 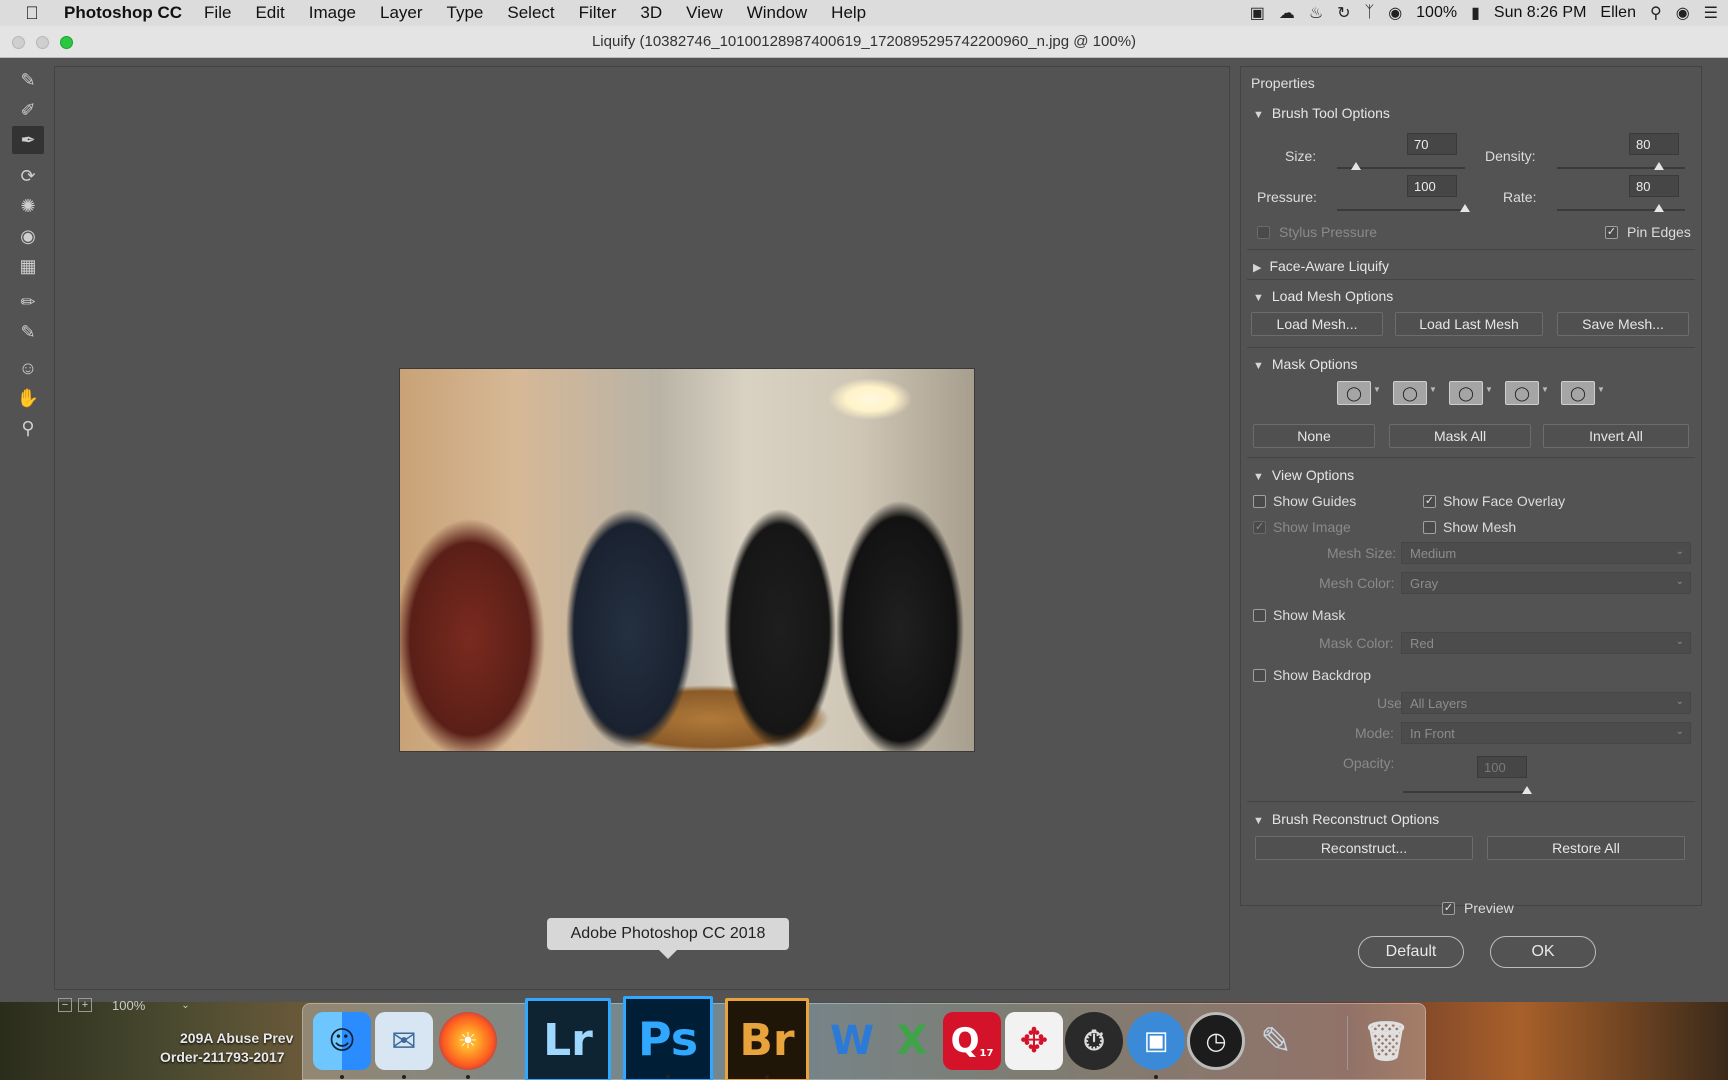 I want to click on creative-cloud-icon: ☁, so click(x=1287, y=13).